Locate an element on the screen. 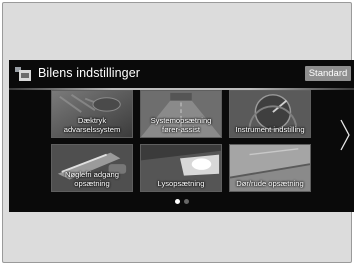  tile-label: Systemopsætning is located at coordinates (181, 120).